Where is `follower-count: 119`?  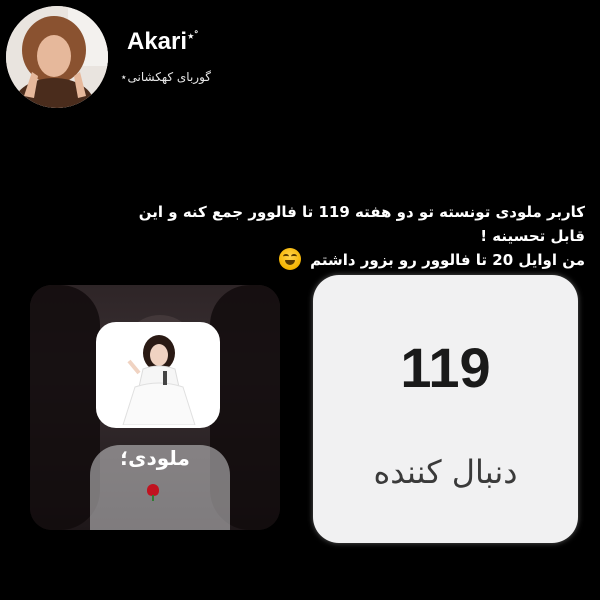
follower-count: 119 is located at coordinates (445, 367).